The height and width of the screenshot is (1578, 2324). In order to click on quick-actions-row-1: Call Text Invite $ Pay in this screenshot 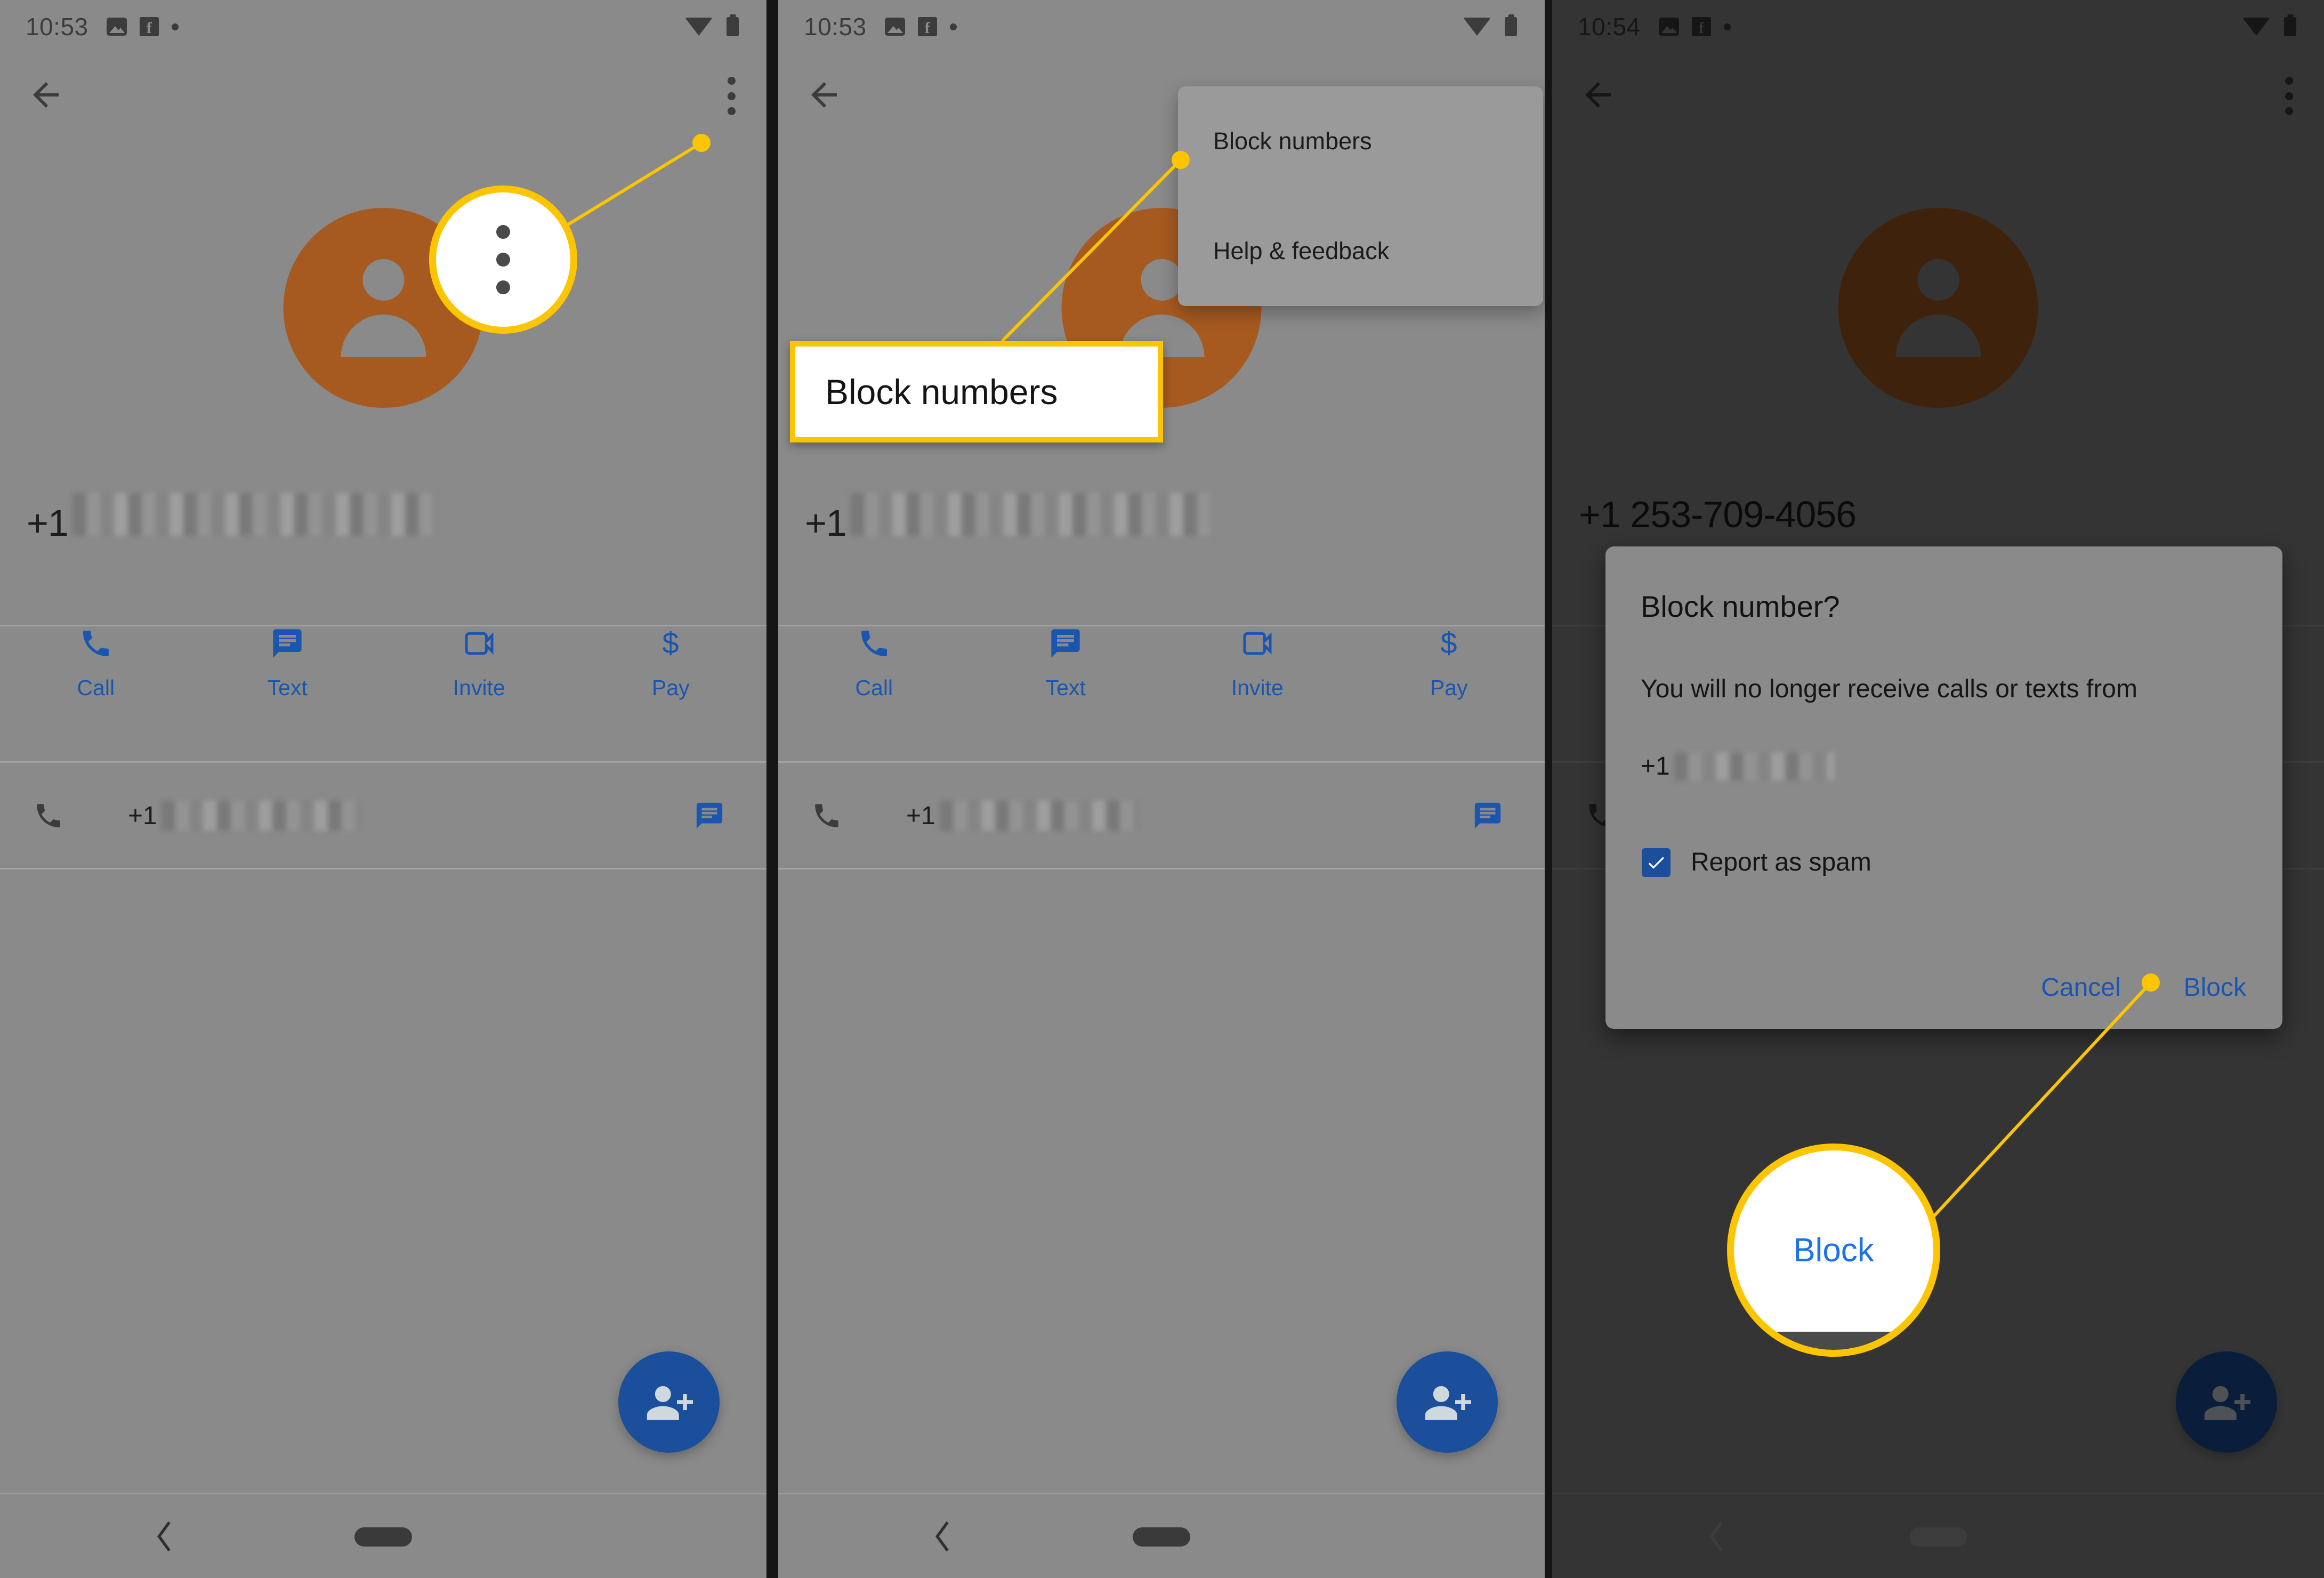, I will do `click(383, 688)`.